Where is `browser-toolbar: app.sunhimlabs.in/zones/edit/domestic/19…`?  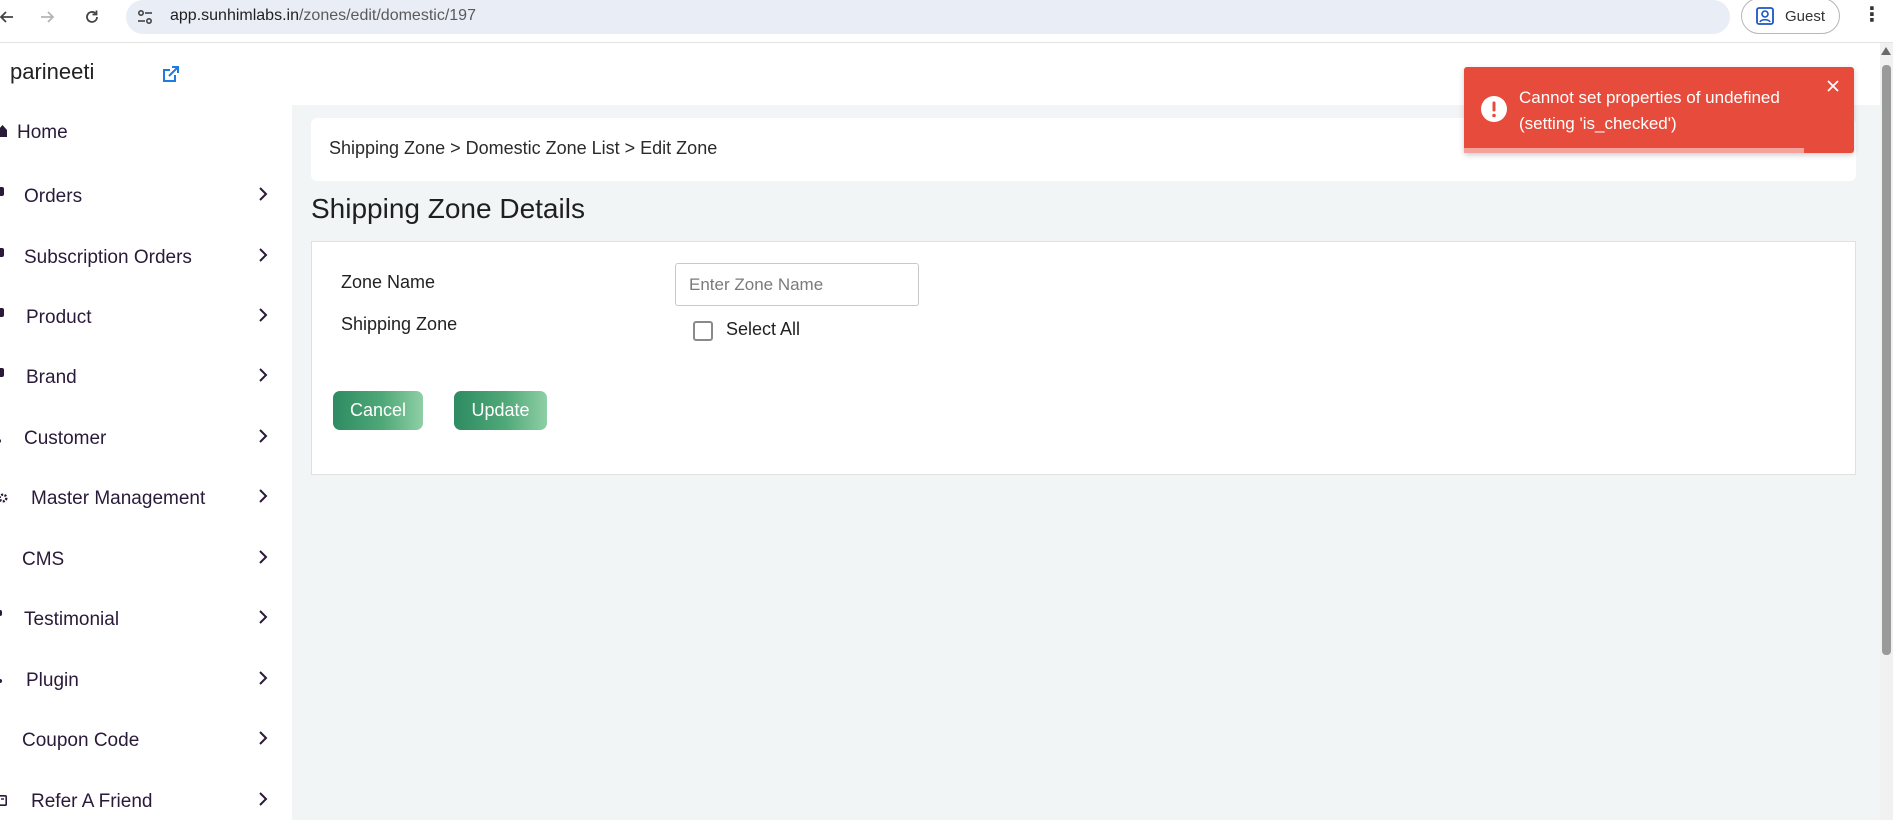 browser-toolbar: app.sunhimlabs.in/zones/edit/domestic/19… is located at coordinates (946, 21).